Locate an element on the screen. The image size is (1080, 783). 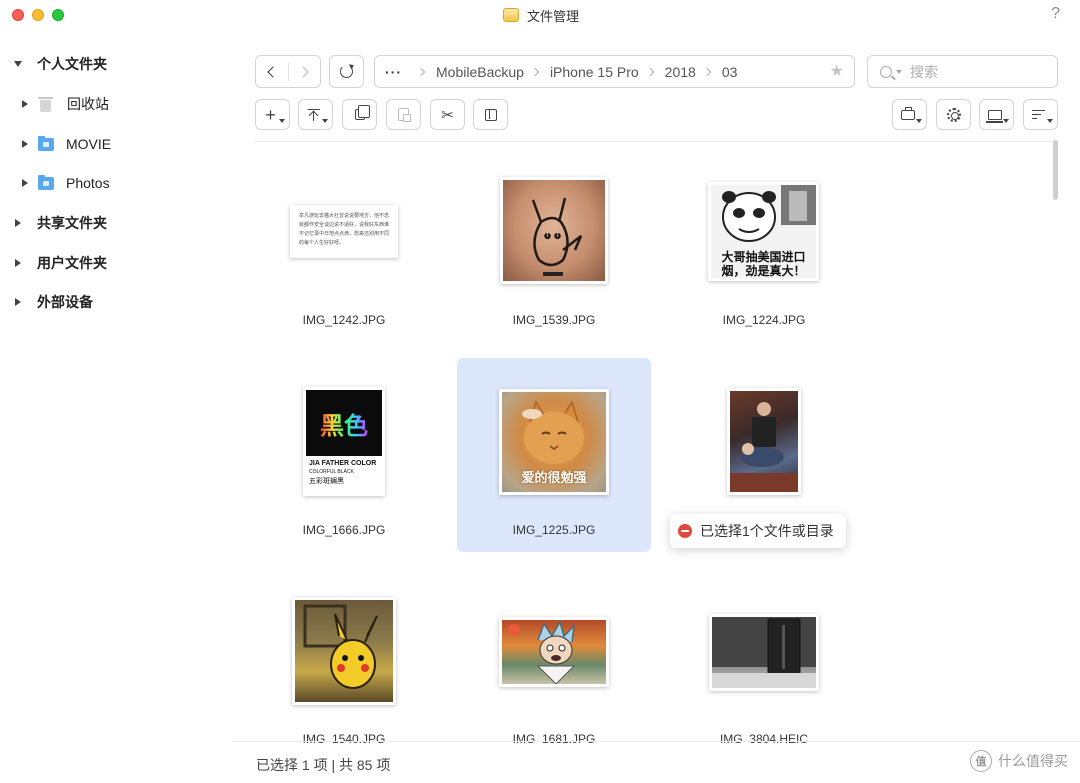
file-thumbnail: 黑色 JIA FATHER COLOR COLORFUL BLACK 五彩斑斓黑 is located at coordinates (344, 441).